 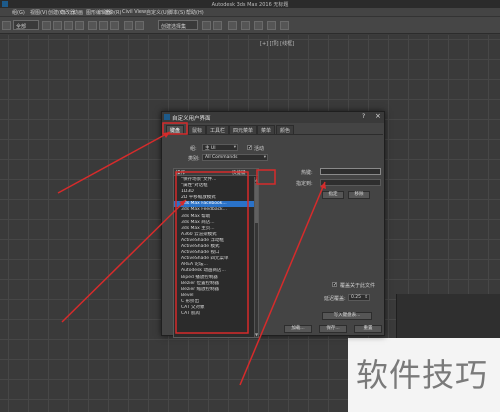 I want to click on undo-icon, so click(x=6, y=25).